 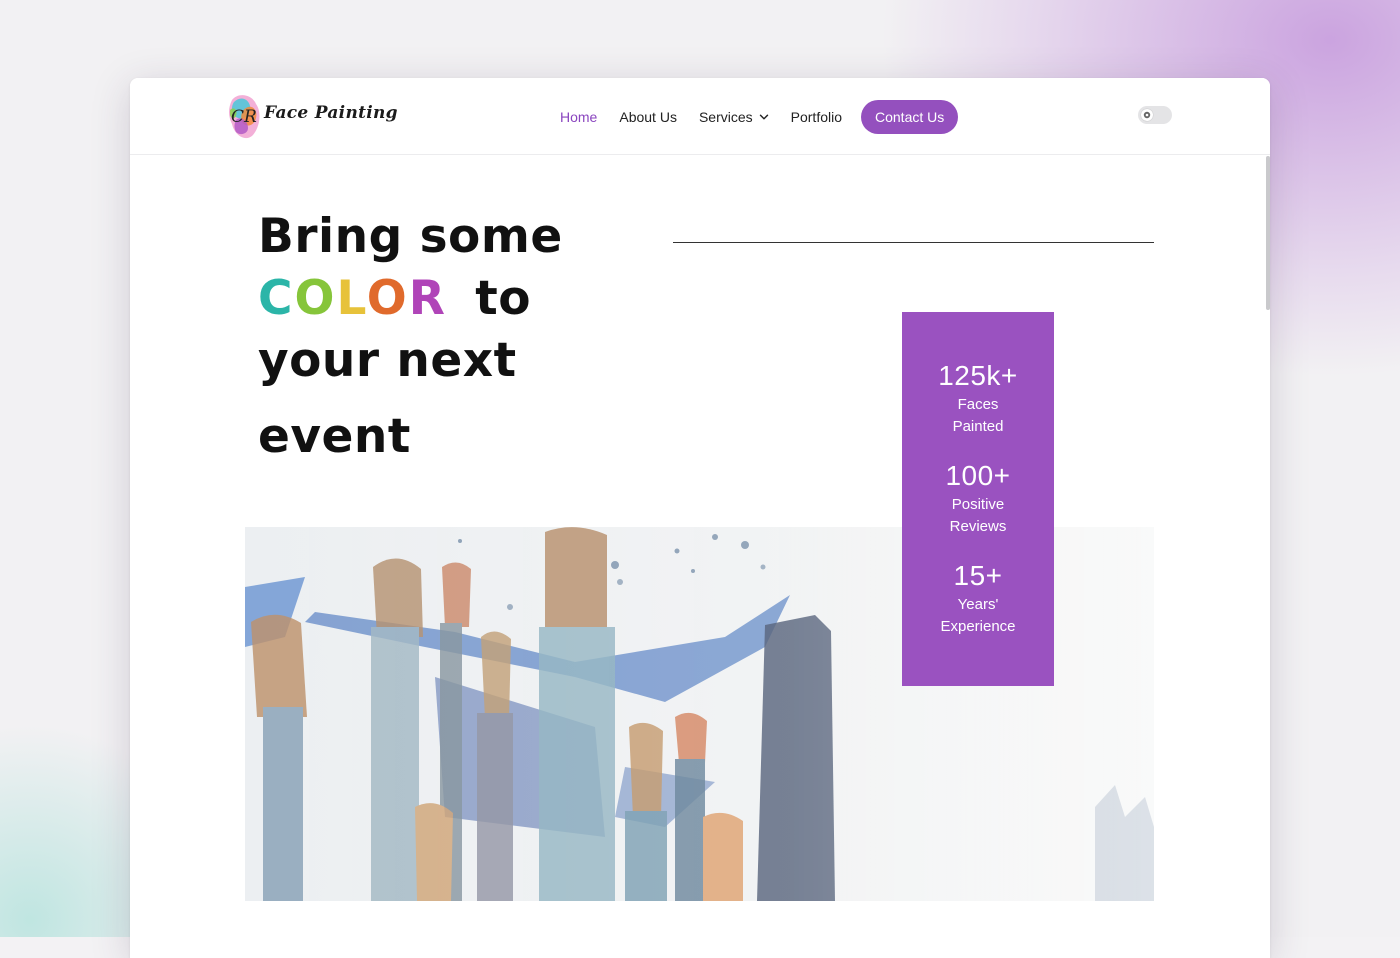 What do you see at coordinates (816, 117) in the screenshot?
I see `nav-portfolio: Portfolio` at bounding box center [816, 117].